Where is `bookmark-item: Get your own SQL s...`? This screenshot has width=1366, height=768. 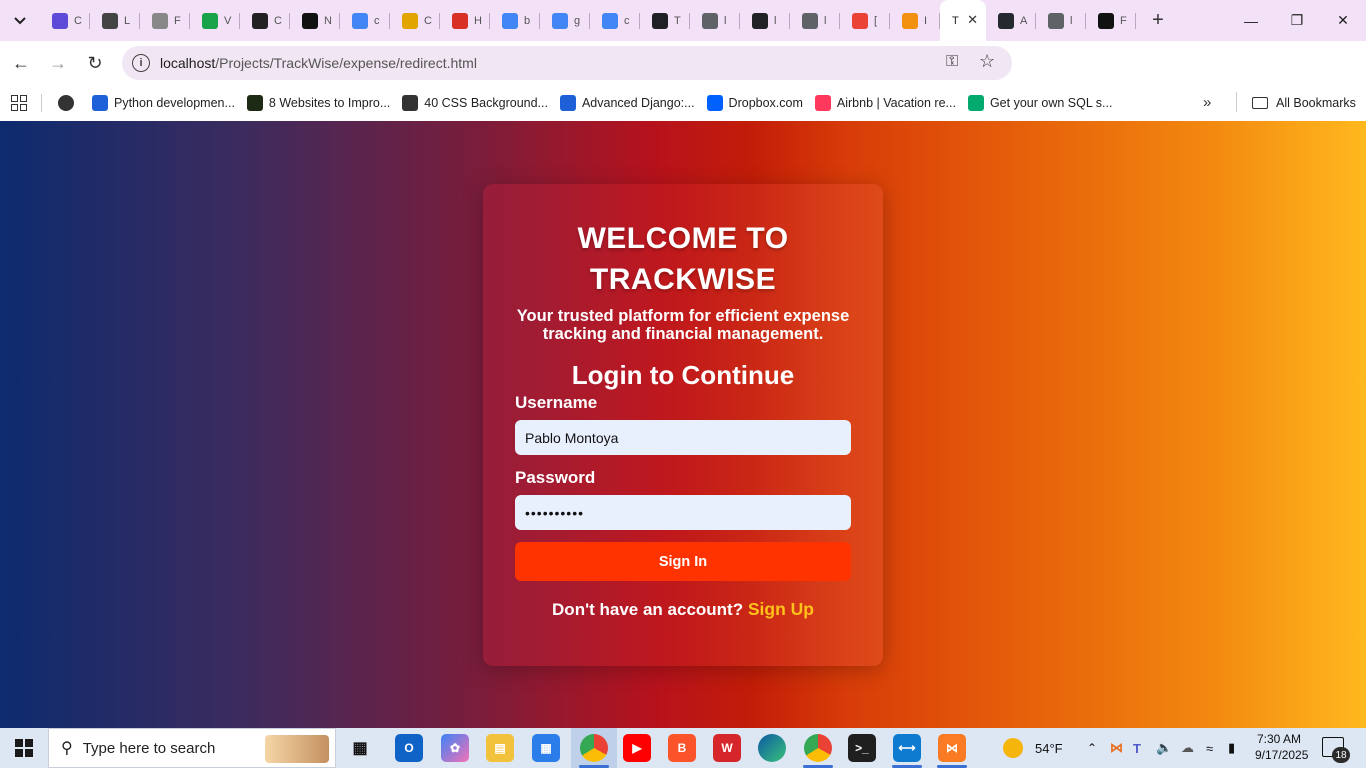 bookmark-item: Get your own SQL s... is located at coordinates (1040, 103).